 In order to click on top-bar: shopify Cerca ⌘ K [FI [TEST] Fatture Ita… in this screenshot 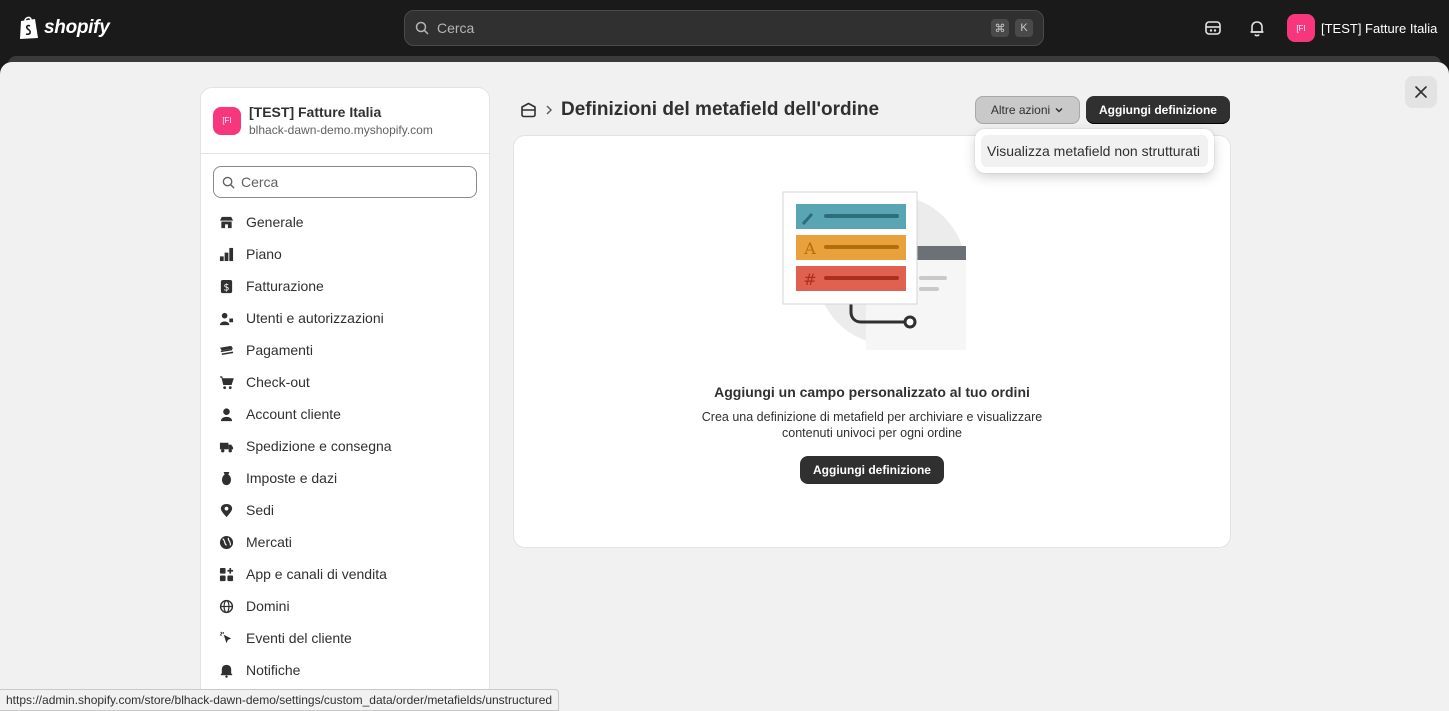, I will do `click(724, 28)`.